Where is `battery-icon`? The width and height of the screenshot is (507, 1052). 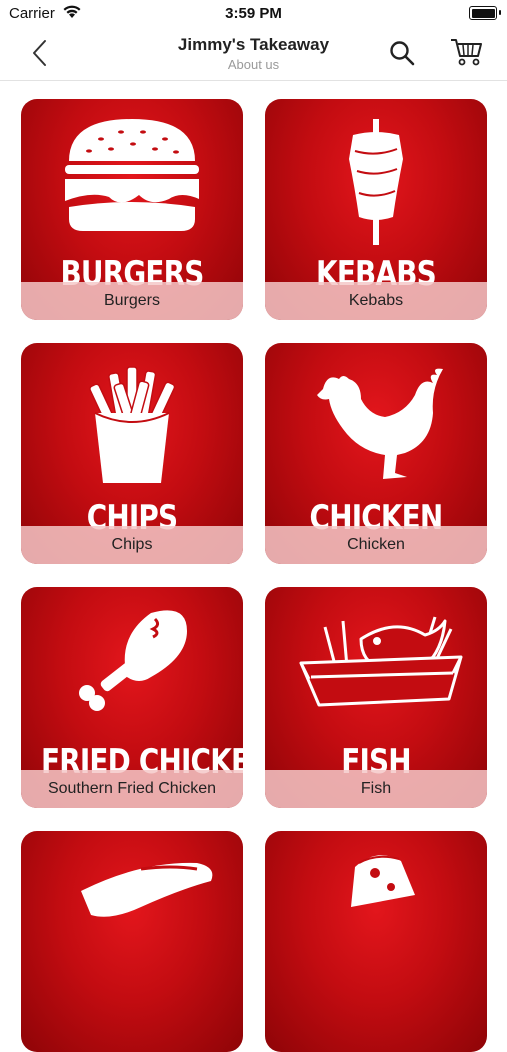
battery-icon is located at coordinates (485, 13).